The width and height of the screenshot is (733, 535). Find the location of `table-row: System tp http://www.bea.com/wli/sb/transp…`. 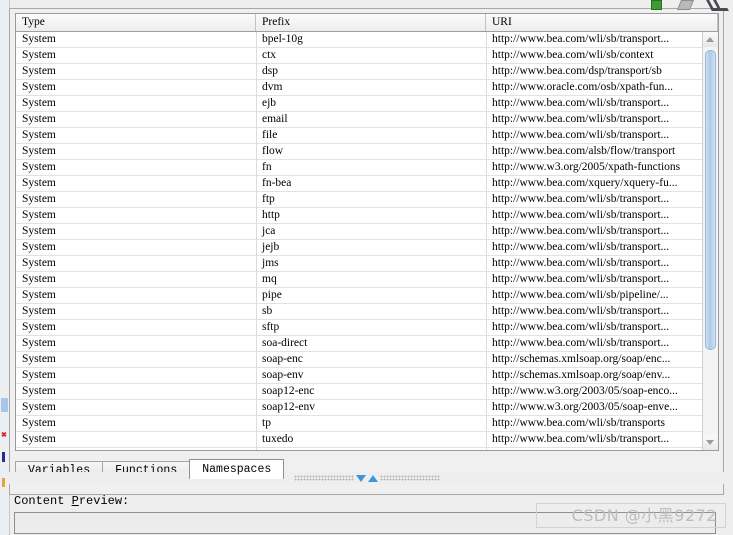

table-row: System tp http://www.bea.com/wli/sb/transp… is located at coordinates (359, 424).